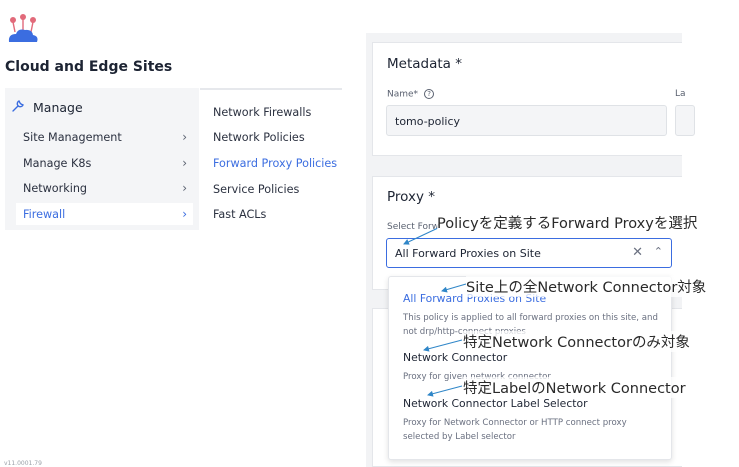  Describe the element at coordinates (239, 214) in the screenshot. I see `submenu-item-fast-acls: Fast ACLs` at that location.